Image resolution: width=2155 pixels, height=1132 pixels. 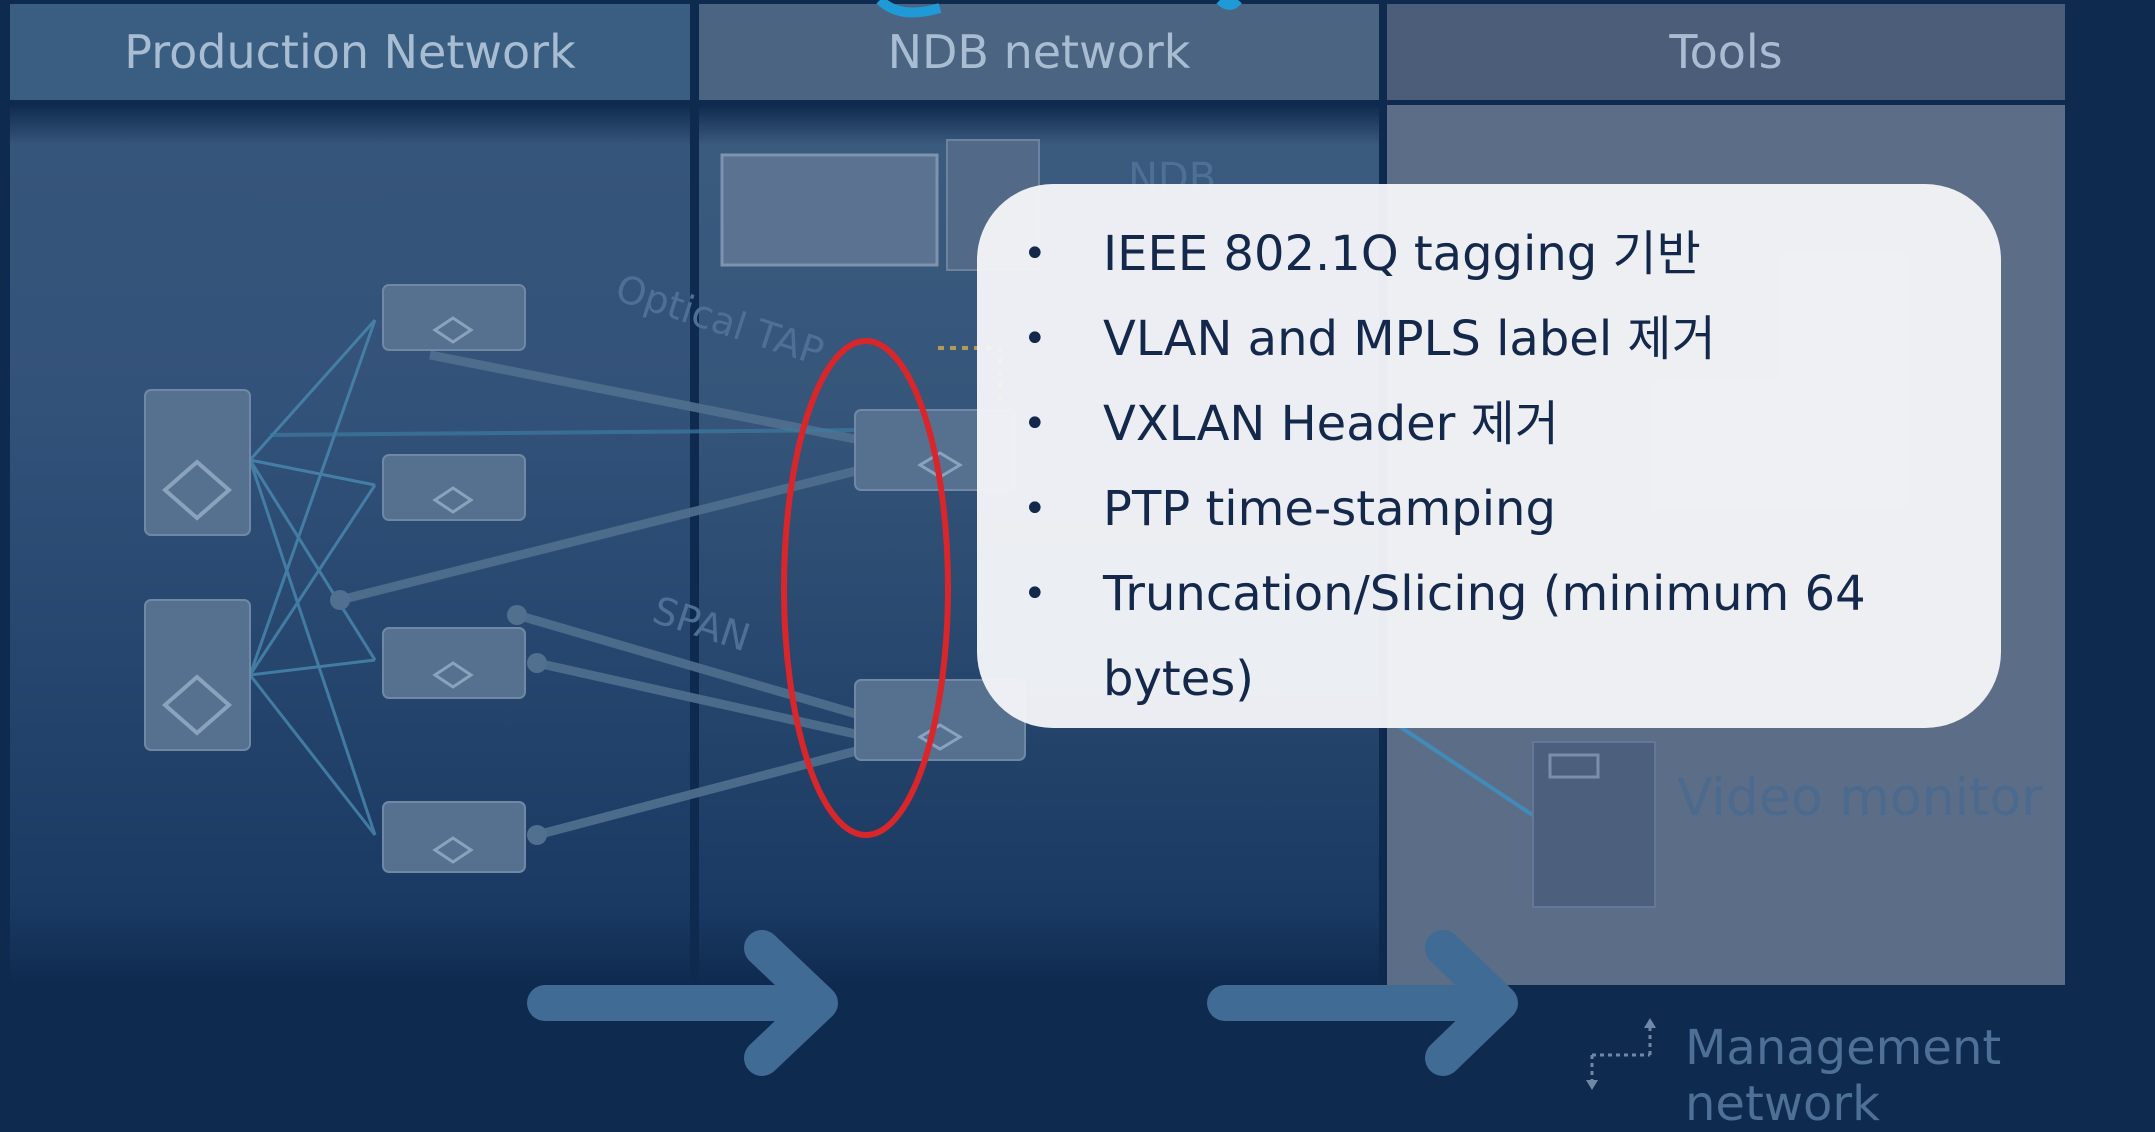 I want to click on feature-item: • PTP time-stamping, so click(x=1489, y=509).